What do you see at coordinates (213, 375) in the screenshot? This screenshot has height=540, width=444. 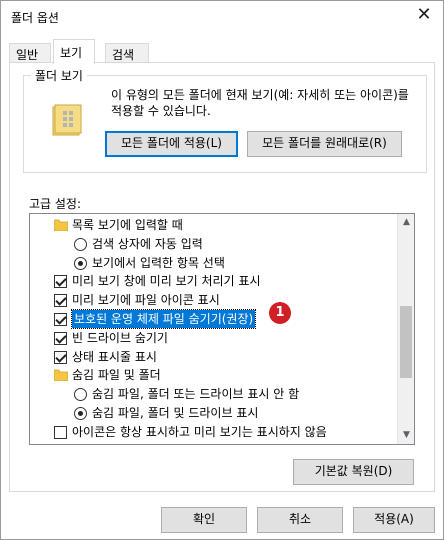 I see `settings-row-folder: 숨김 파일 및 폴더` at bounding box center [213, 375].